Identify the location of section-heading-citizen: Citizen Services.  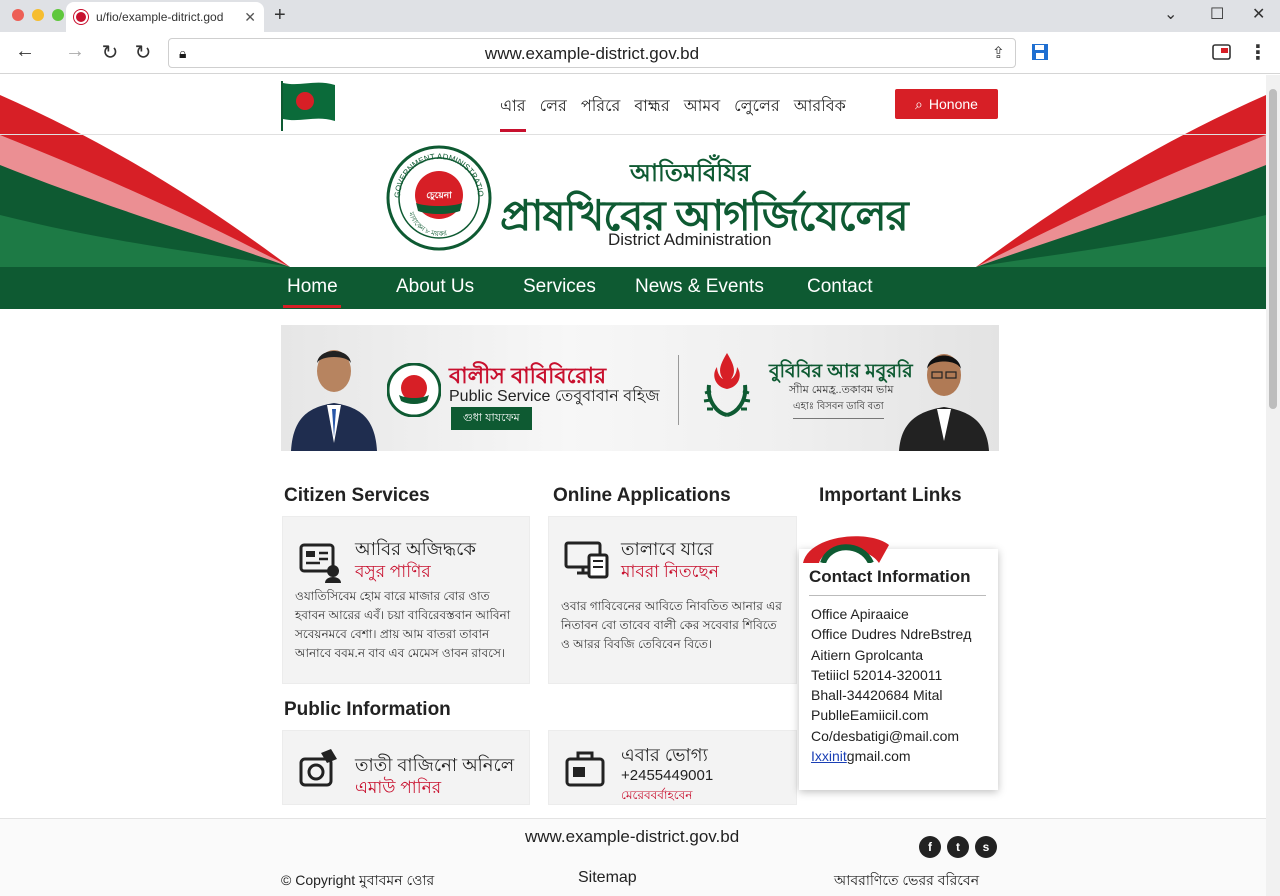
(357, 495).